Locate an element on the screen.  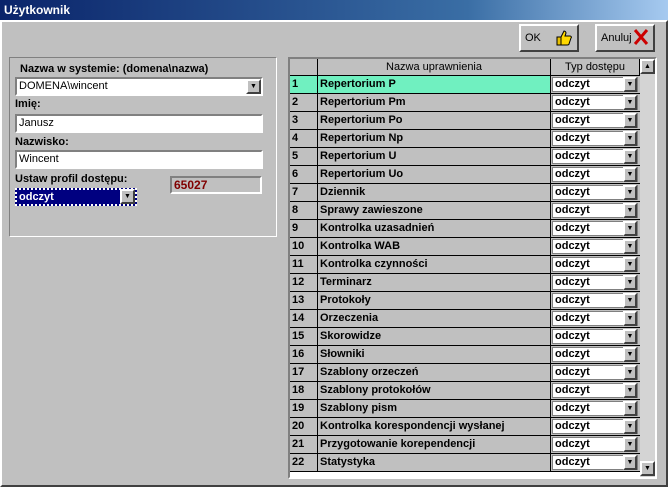
permission-name: Szablony orzeczeń is located at coordinates (434, 373).